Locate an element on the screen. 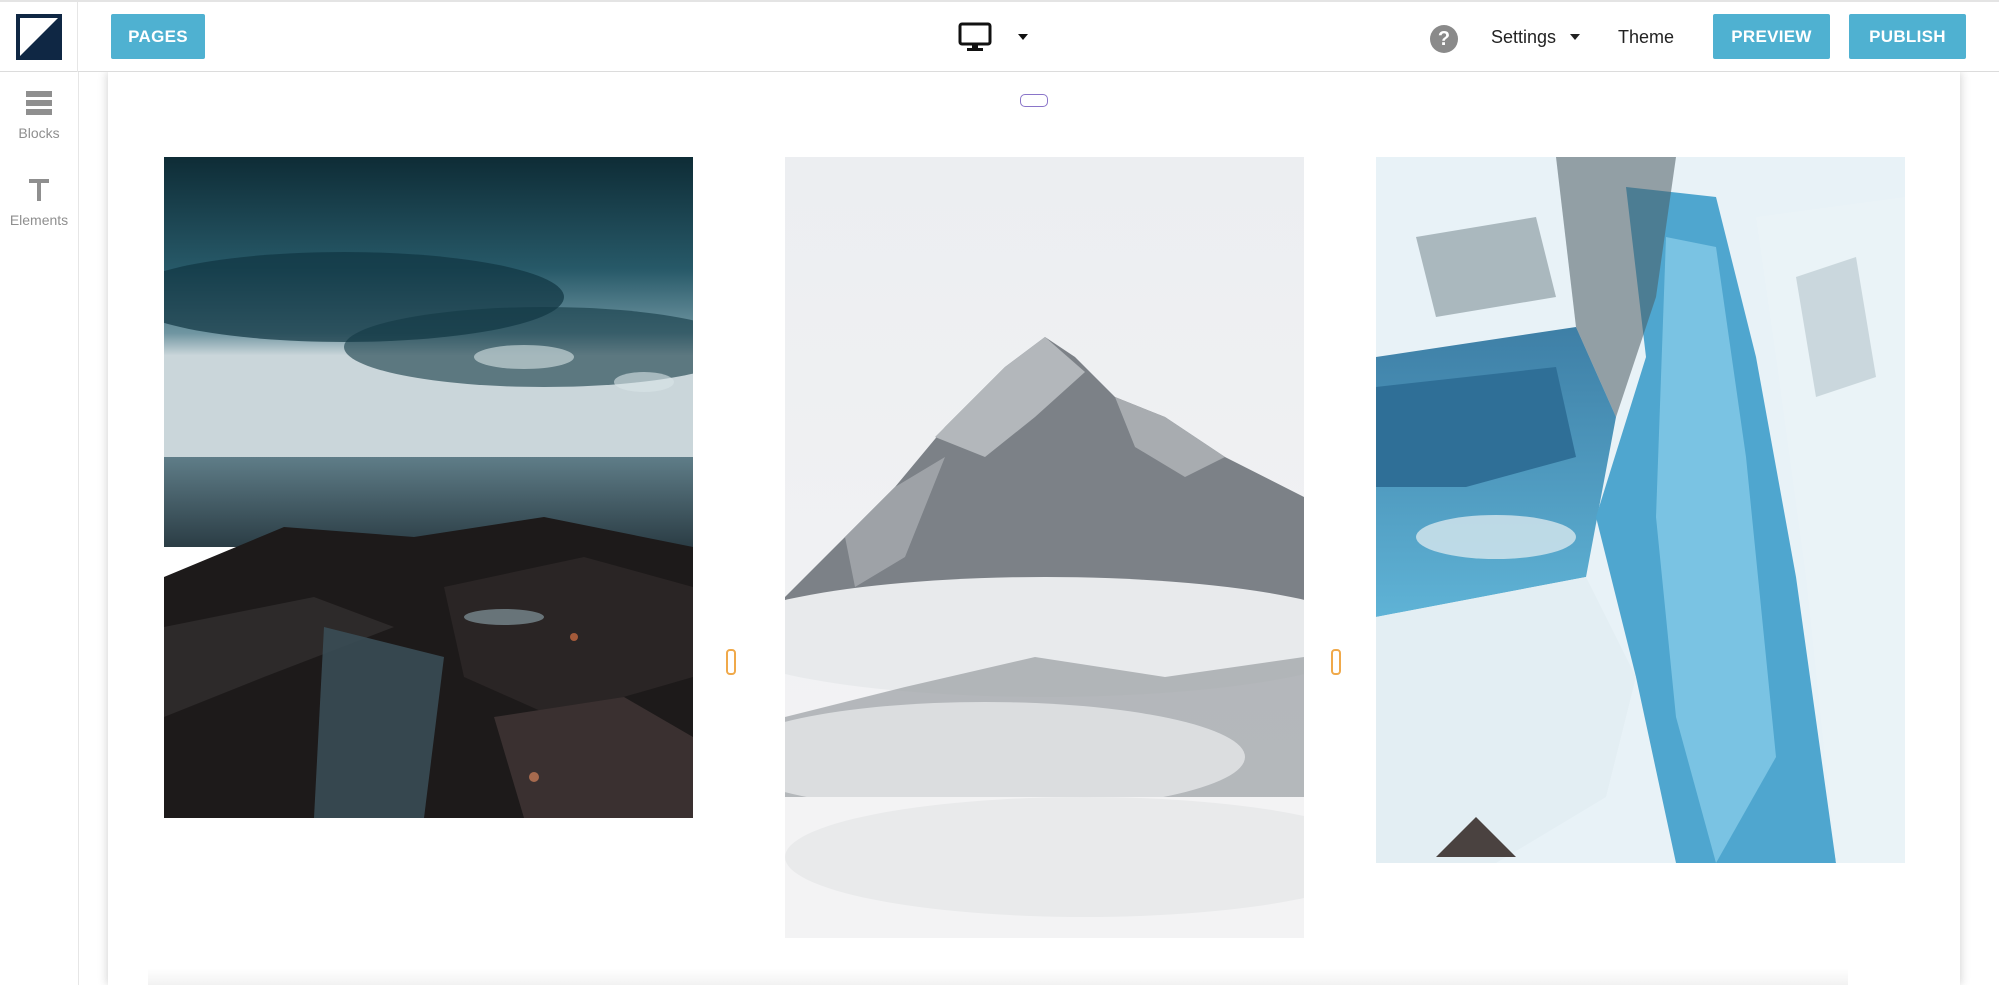 The width and height of the screenshot is (1999, 985). blocks-icon is located at coordinates (39, 104).